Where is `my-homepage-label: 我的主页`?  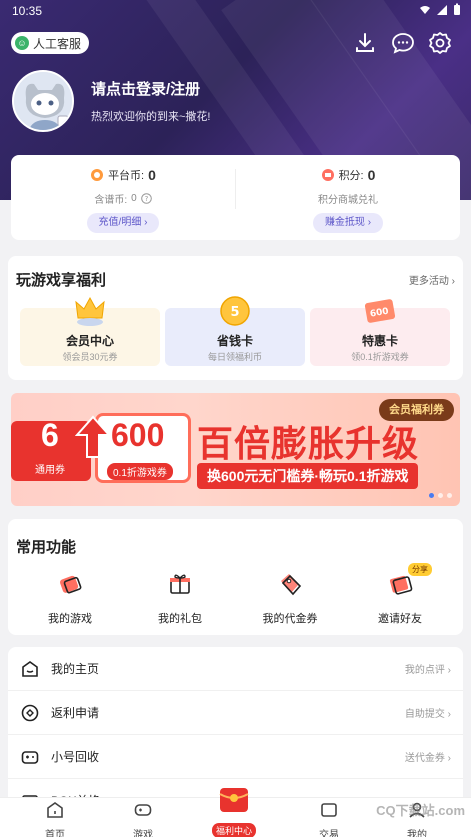
my-homepage-label: 我的主页 is located at coordinates (75, 669).